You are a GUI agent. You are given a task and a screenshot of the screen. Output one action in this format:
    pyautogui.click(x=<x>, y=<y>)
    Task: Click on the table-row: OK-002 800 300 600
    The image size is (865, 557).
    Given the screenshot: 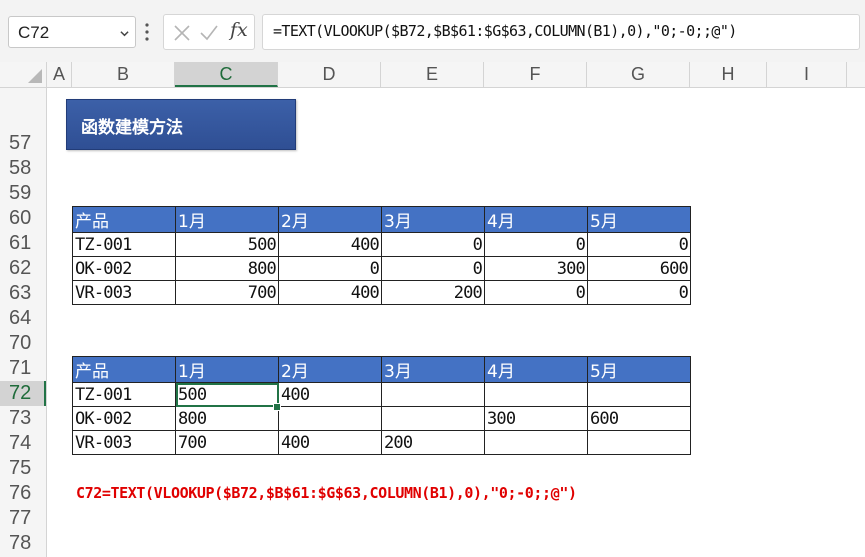 What is the action you would take?
    pyautogui.click(x=381, y=418)
    